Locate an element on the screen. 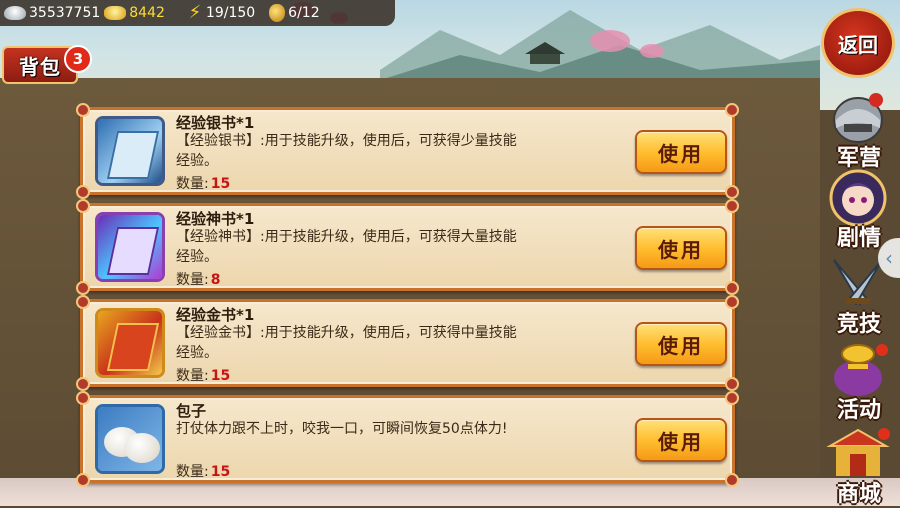 Image resolution: width=900 pixels, height=508 pixels. silver-ingot-icon is located at coordinates (15, 13).